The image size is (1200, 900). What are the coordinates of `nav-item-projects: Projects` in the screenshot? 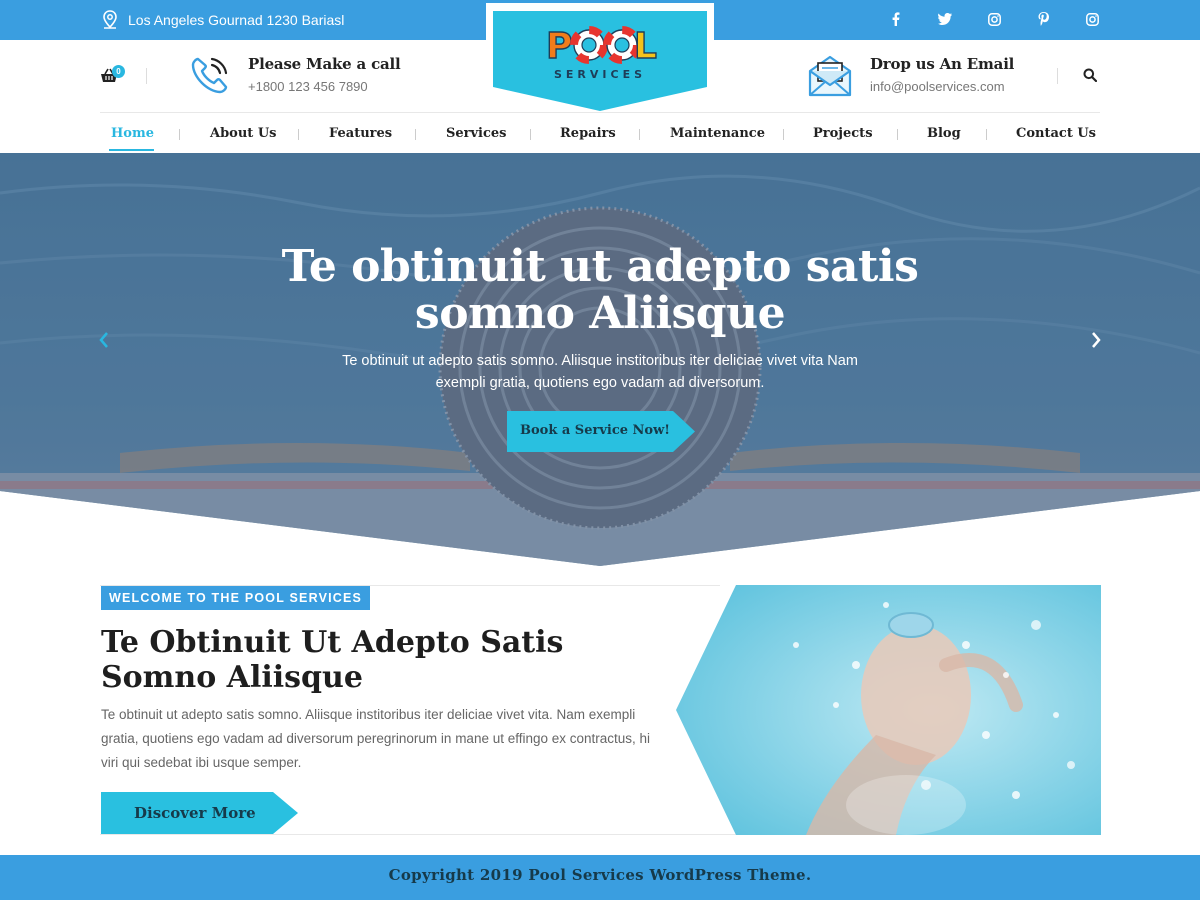 It's located at (843, 133).